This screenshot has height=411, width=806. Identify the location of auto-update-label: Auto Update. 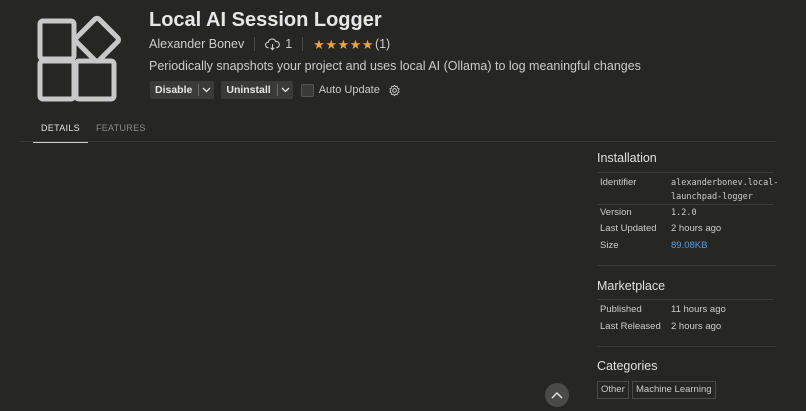
(349, 90).